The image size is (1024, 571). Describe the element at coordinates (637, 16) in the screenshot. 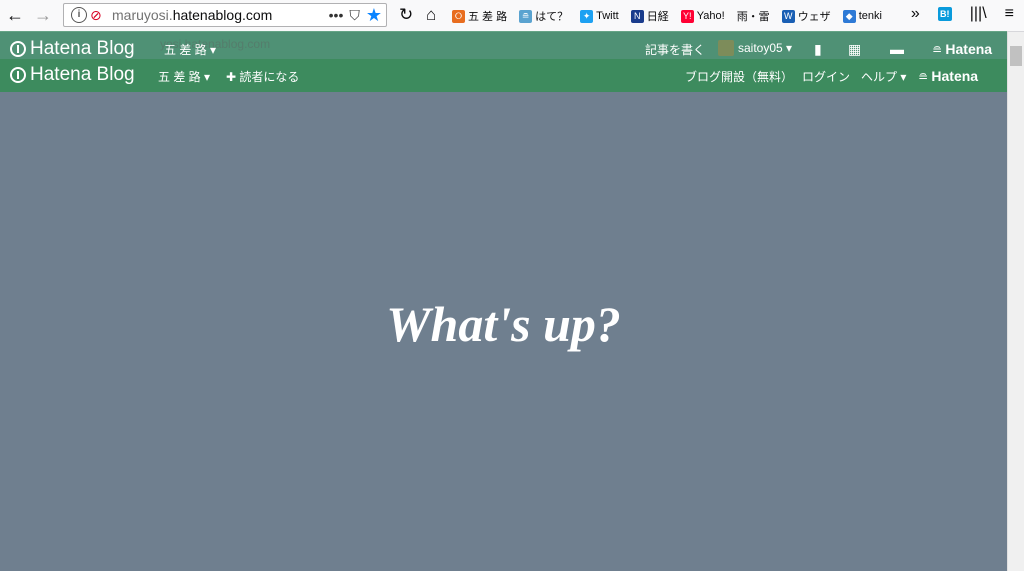

I see `nikkei-icon: N` at that location.